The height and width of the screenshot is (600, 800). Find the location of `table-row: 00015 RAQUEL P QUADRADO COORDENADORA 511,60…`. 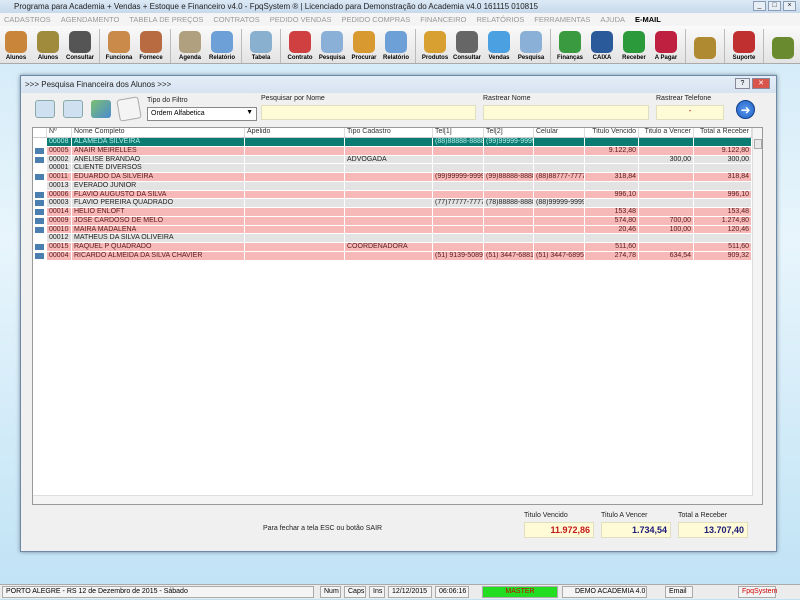

table-row: 00015 RAQUEL P QUADRADO COORDENADORA 511,60… is located at coordinates (397, 247).